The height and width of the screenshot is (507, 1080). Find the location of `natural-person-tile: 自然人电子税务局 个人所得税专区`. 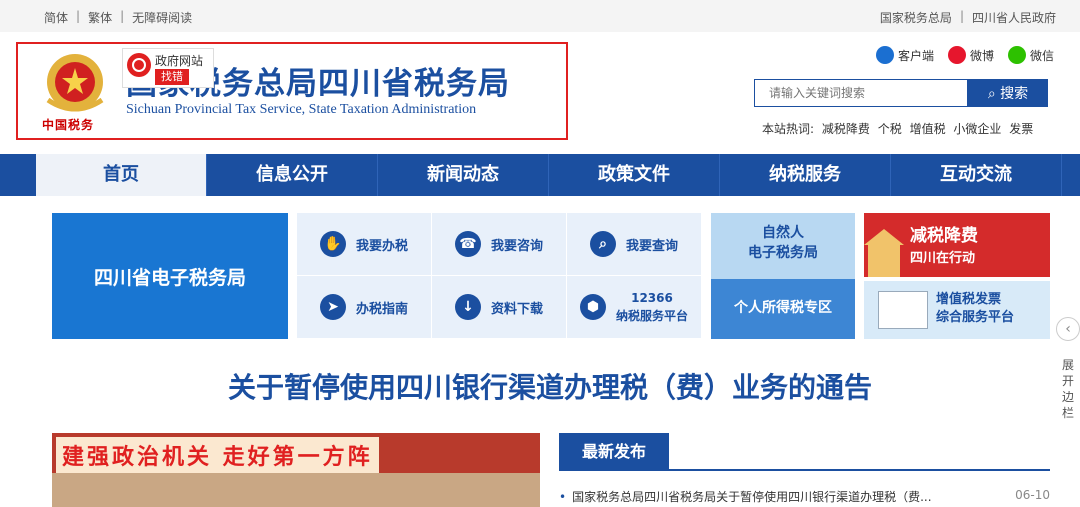

natural-person-tile: 自然人电子税务局 个人所得税专区 is located at coordinates (783, 276).